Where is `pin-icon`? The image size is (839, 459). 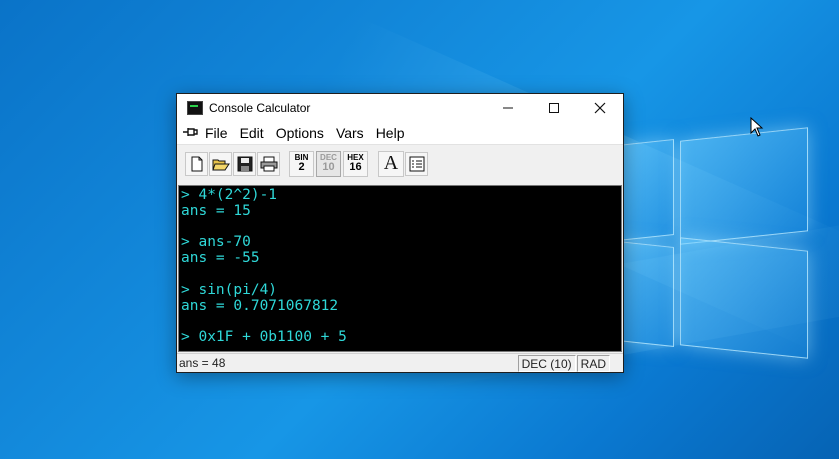 pin-icon is located at coordinates (190, 133).